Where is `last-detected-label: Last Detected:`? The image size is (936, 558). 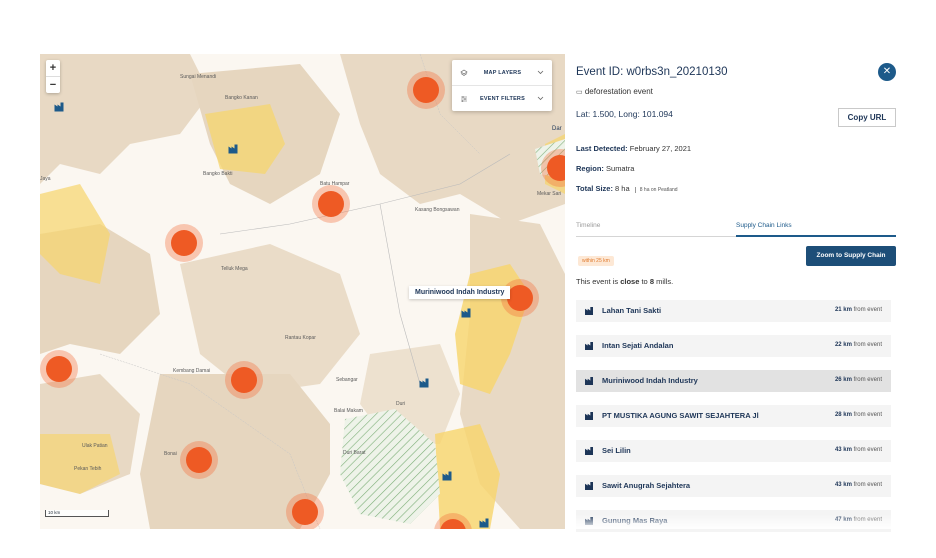 last-detected-label: Last Detected: is located at coordinates (602, 148).